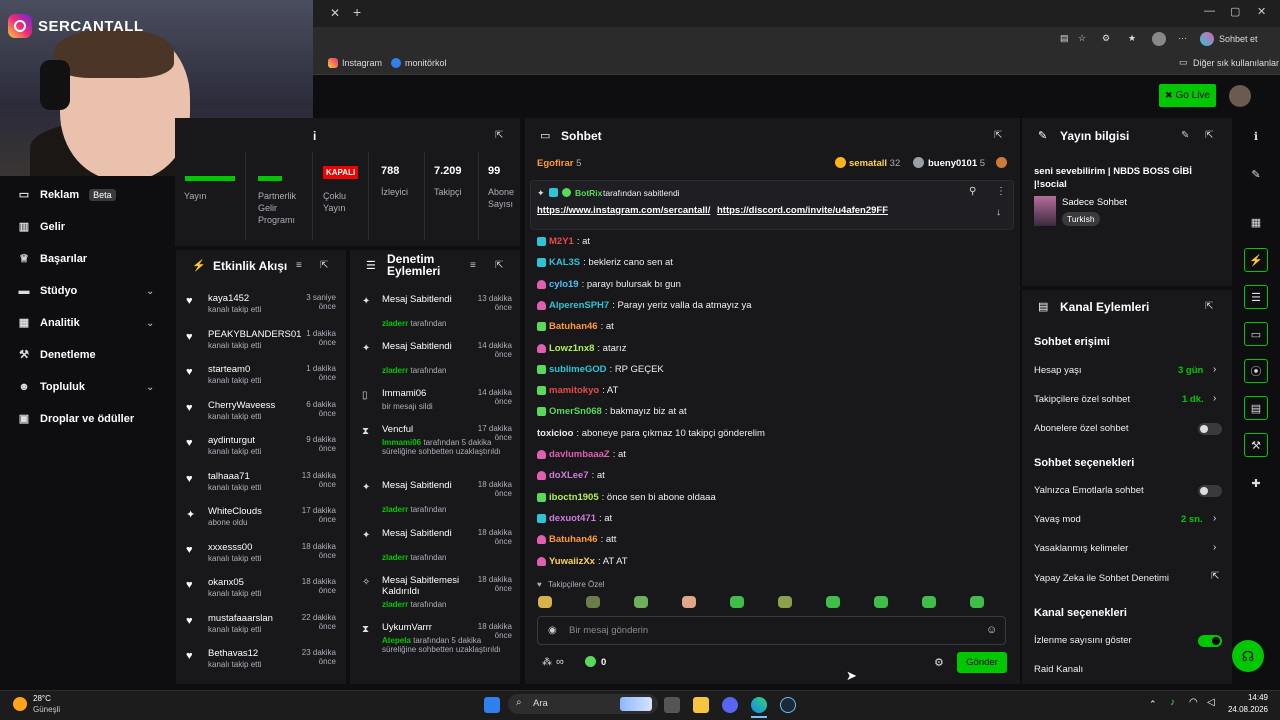 The height and width of the screenshot is (720, 1280). I want to click on wifi-icon: ◠, so click(1193, 702).